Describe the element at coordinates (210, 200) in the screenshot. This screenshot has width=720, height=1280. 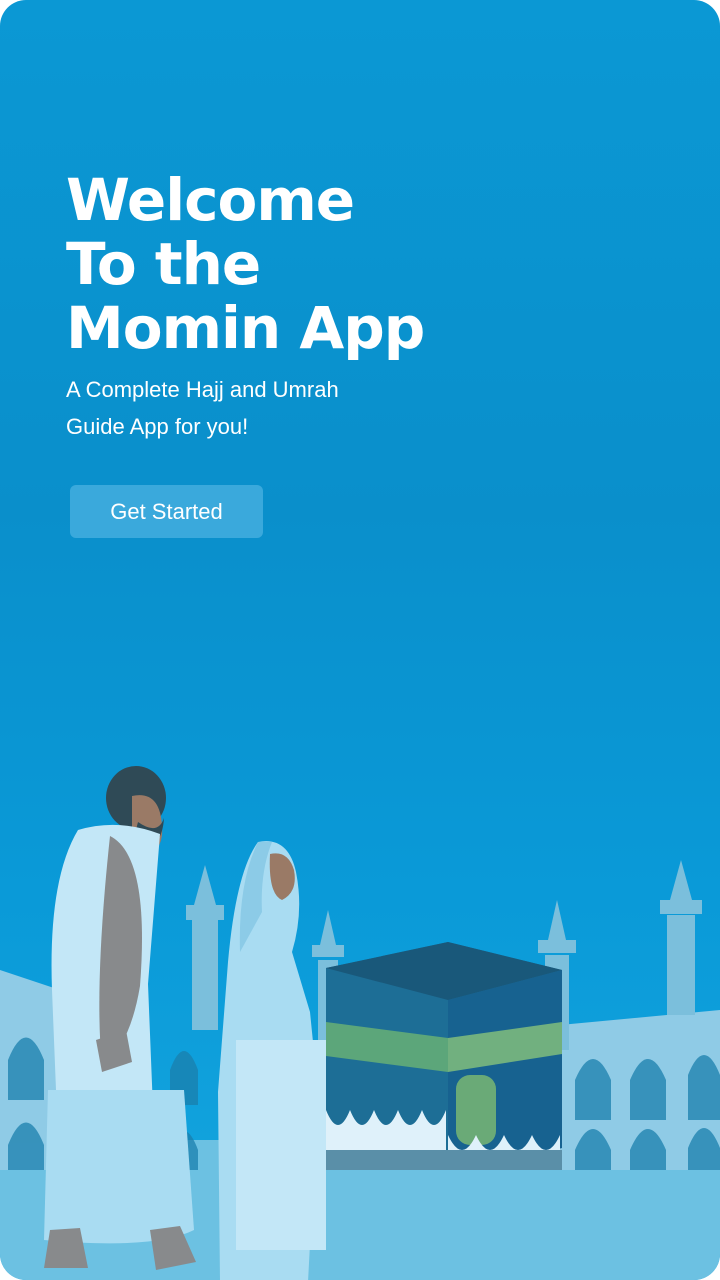
I see `title-line-1: Welcome` at that location.